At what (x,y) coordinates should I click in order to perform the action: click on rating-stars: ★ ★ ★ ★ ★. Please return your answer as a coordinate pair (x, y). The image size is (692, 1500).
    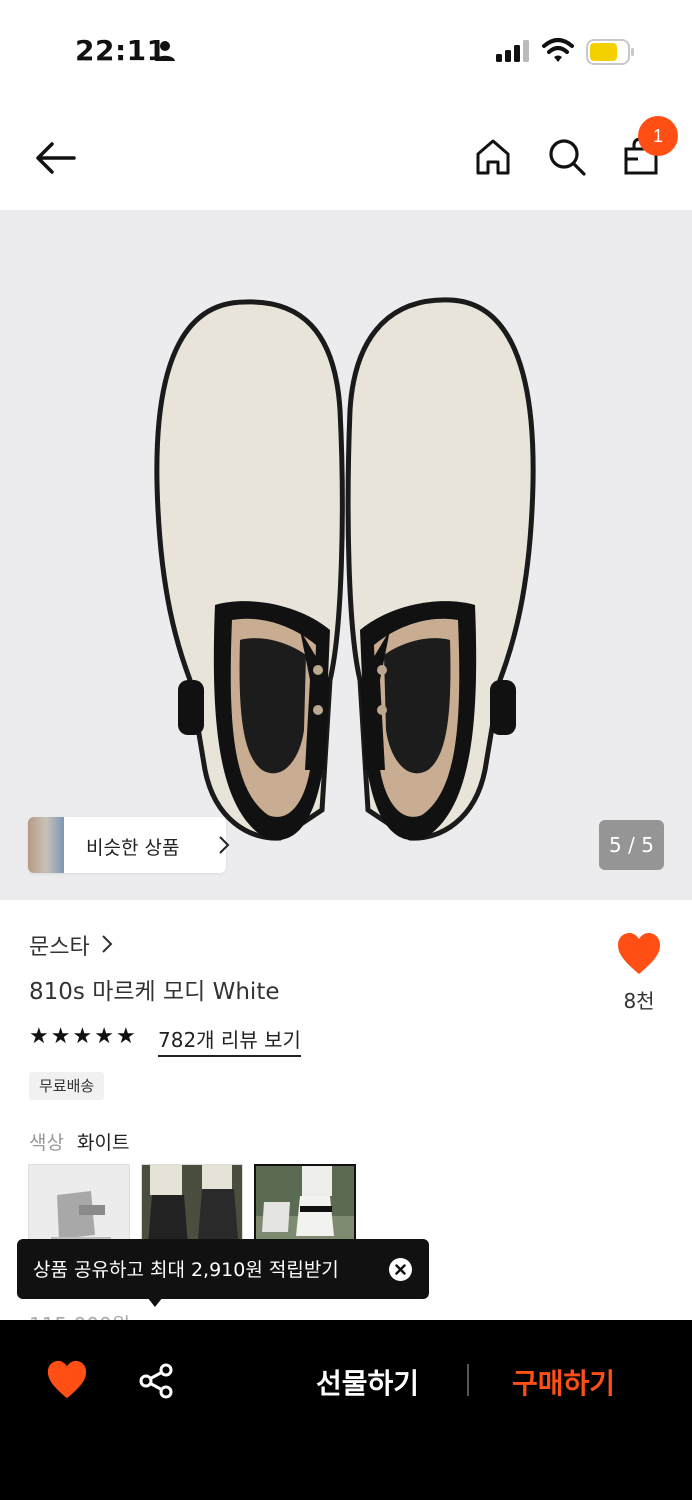
    Looking at the image, I should click on (82, 1037).